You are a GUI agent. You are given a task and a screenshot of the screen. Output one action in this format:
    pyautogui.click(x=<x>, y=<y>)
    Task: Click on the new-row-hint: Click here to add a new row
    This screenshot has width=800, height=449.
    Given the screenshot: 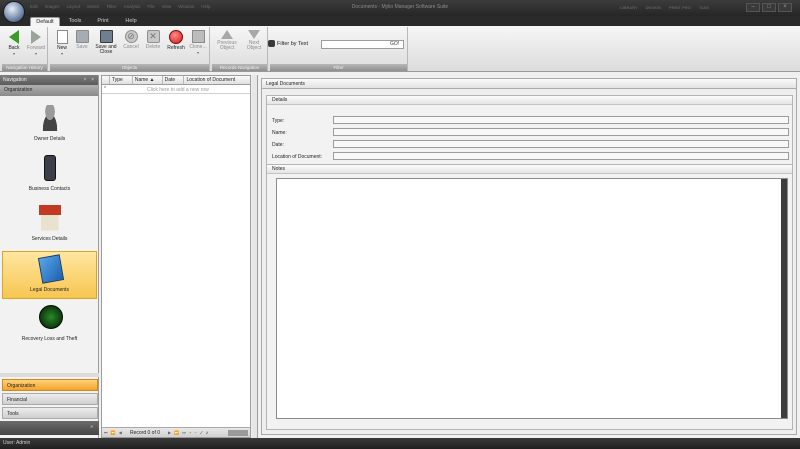 What is the action you would take?
    pyautogui.click(x=178, y=90)
    